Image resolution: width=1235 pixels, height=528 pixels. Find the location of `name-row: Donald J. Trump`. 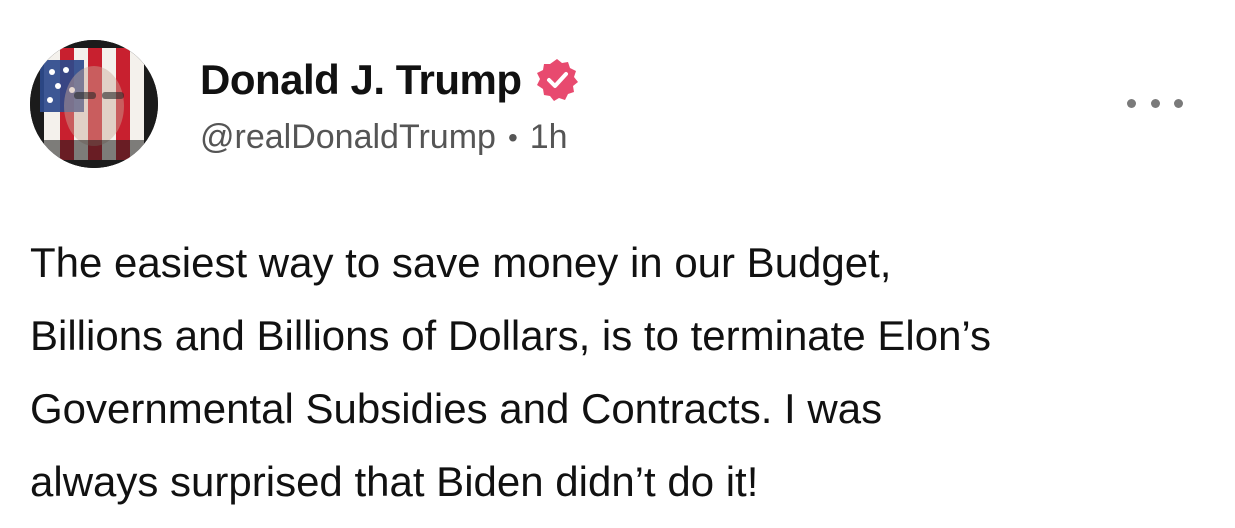

name-row: Donald J. Trump is located at coordinates (390, 80).